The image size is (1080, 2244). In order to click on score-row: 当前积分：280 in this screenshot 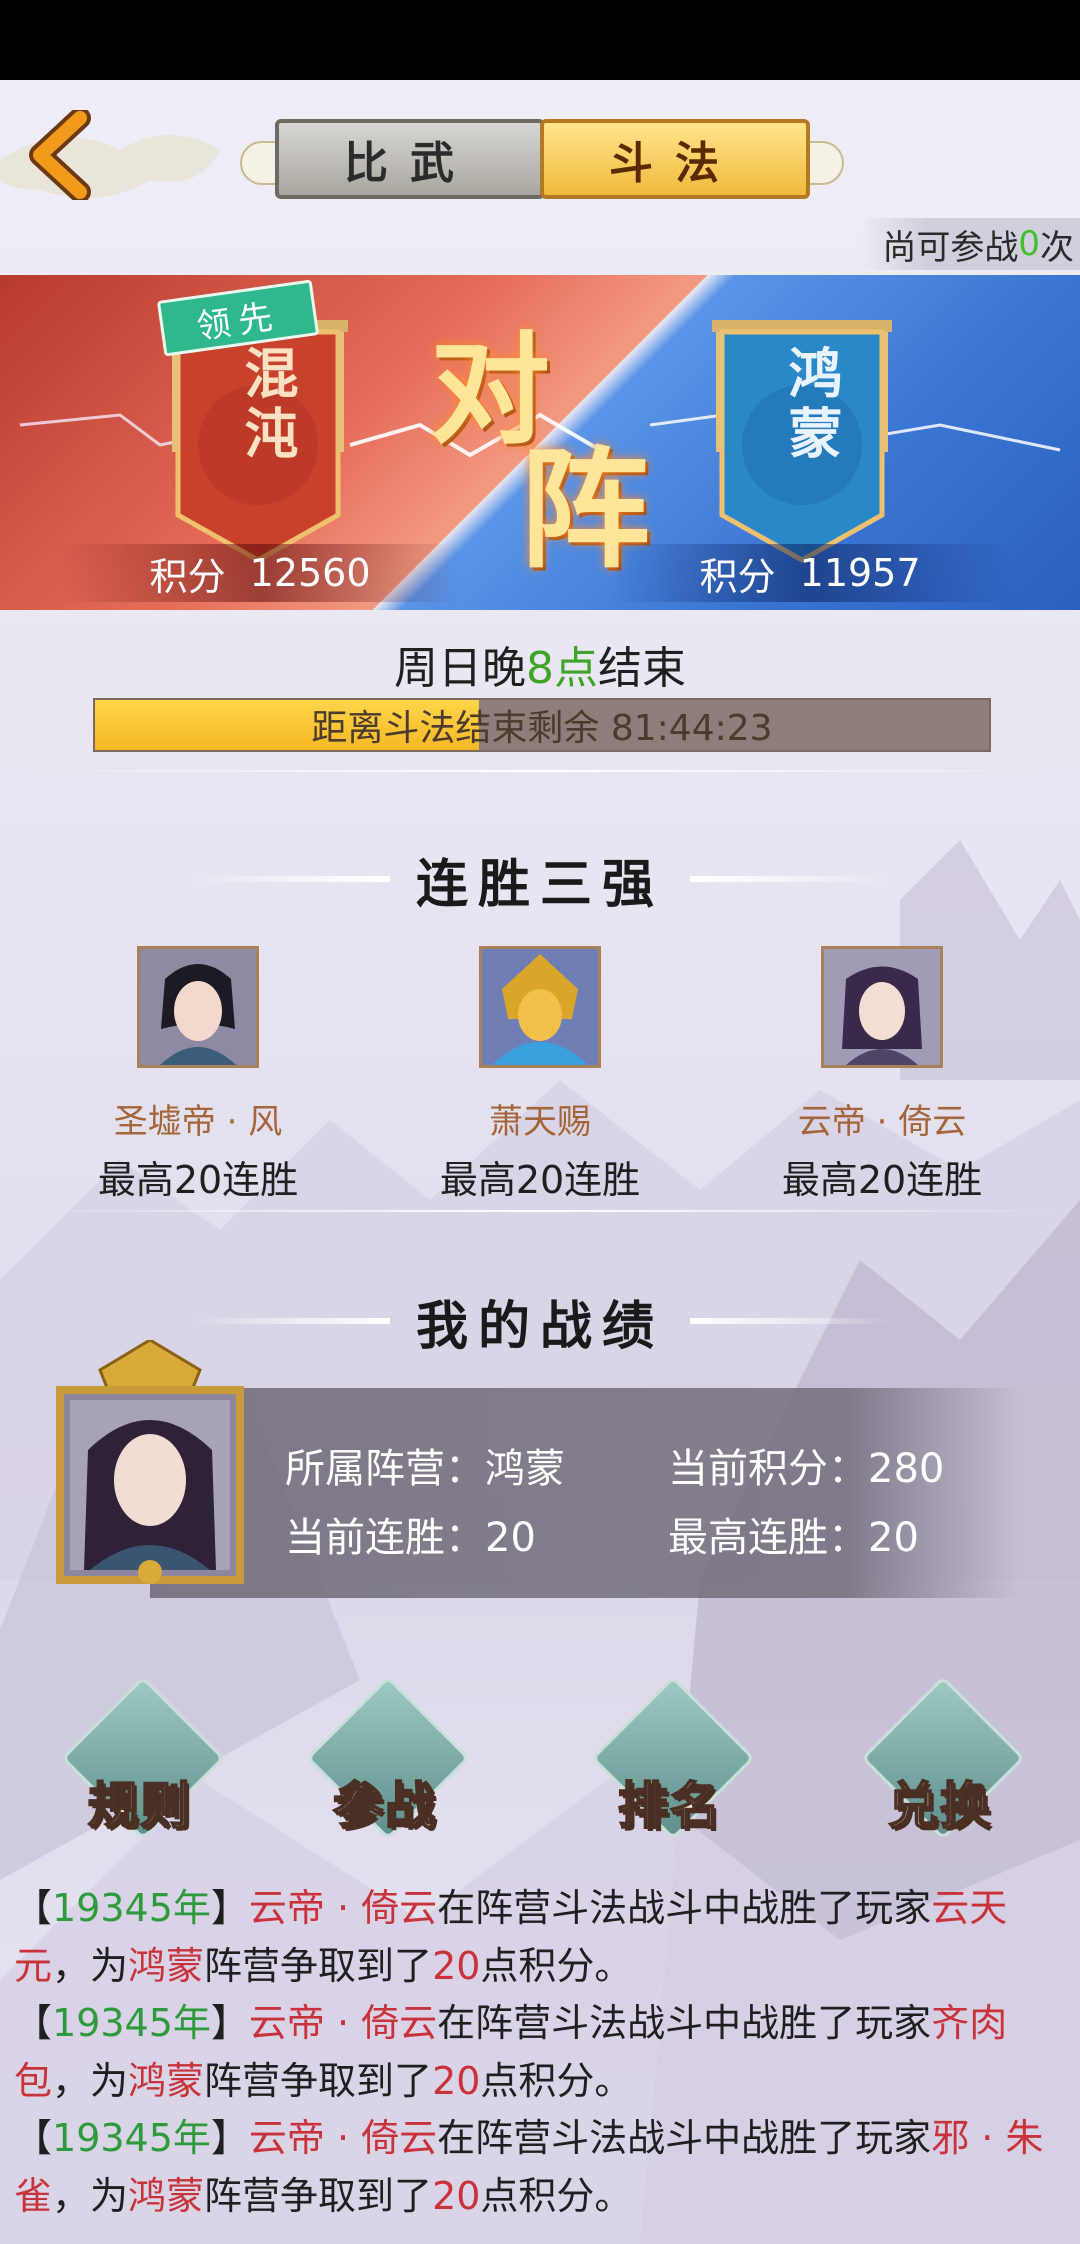, I will do `click(806, 1465)`.